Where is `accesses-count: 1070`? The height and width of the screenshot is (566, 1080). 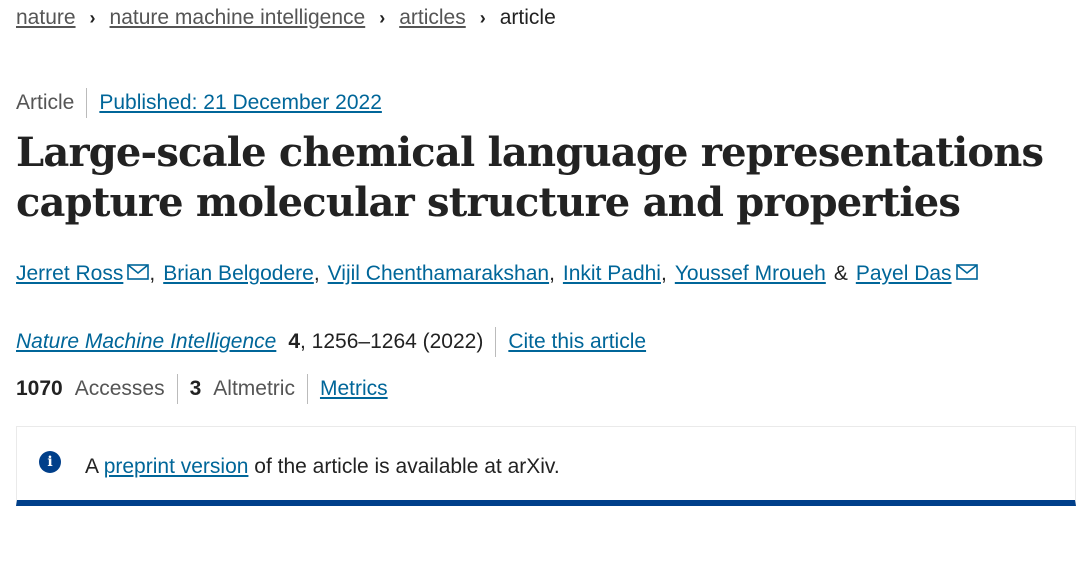
accesses-count: 1070 is located at coordinates (39, 388).